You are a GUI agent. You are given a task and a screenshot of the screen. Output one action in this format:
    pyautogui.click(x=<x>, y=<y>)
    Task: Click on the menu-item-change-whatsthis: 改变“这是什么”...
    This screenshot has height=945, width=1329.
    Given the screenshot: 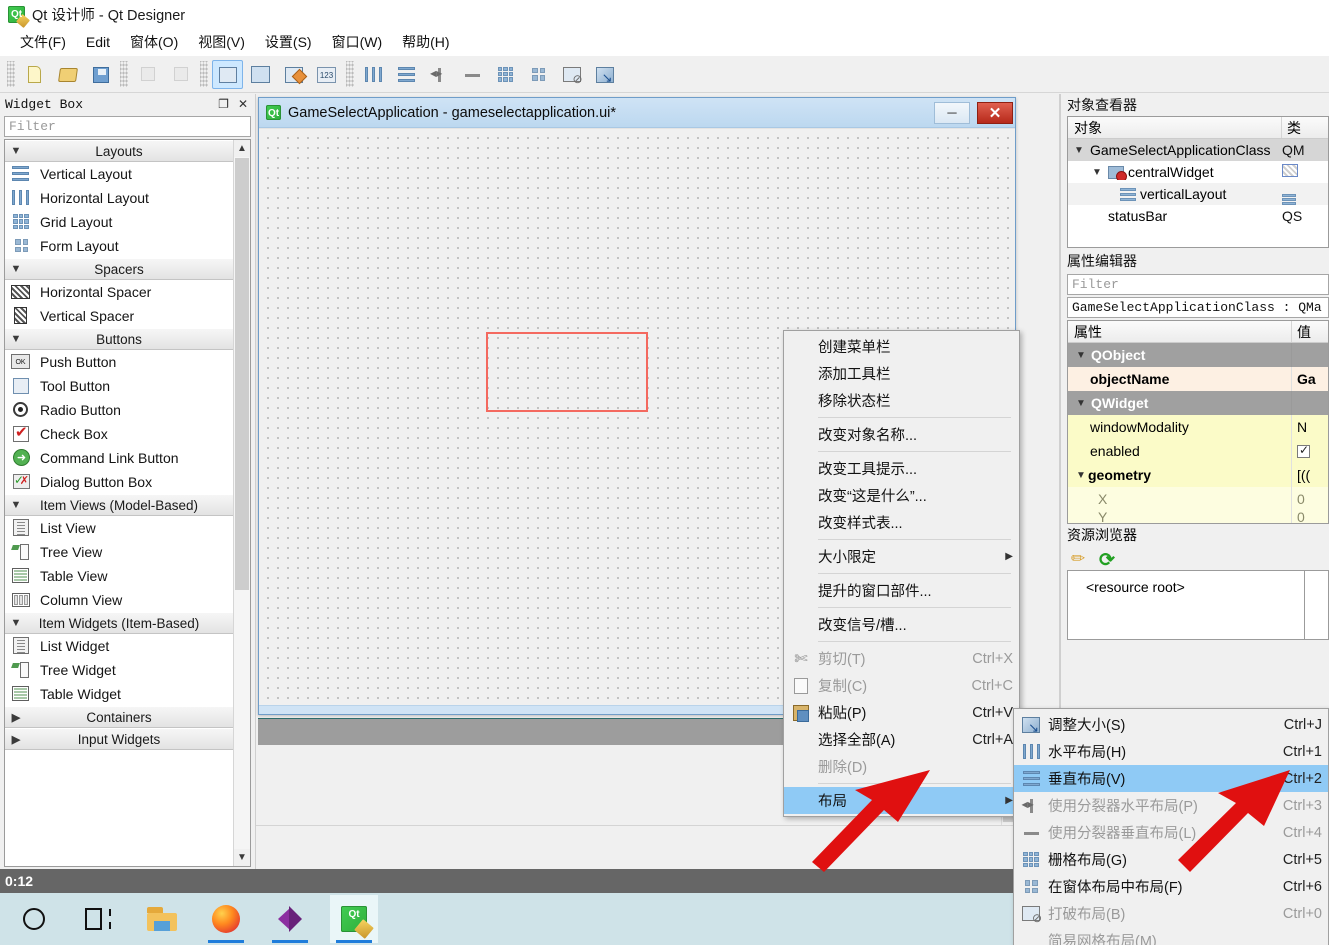 What is the action you would take?
    pyautogui.click(x=901, y=495)
    